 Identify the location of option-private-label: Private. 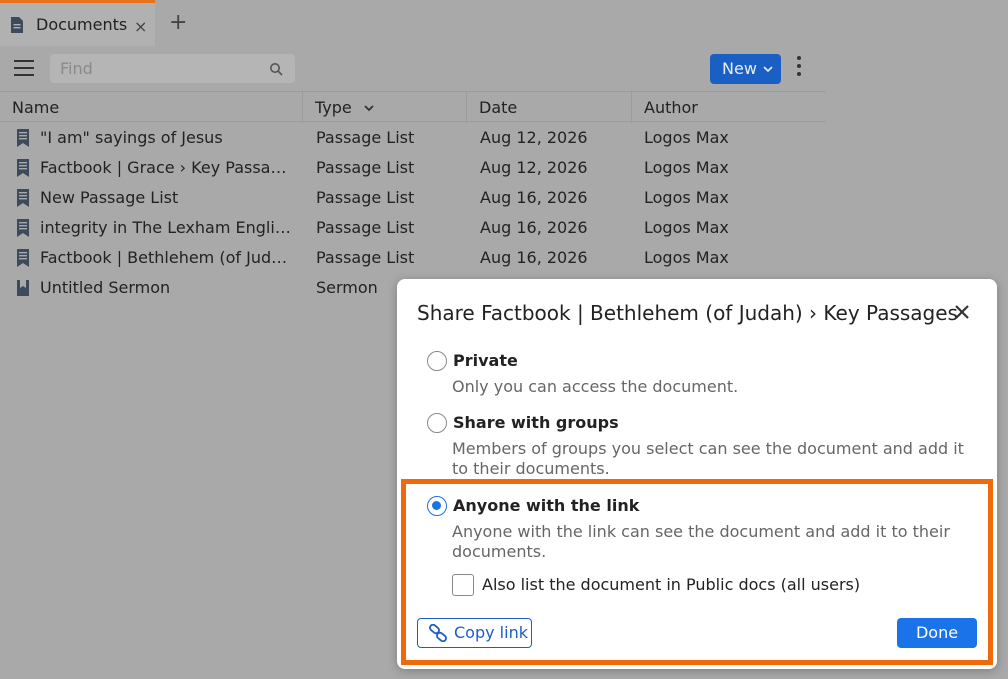
(485, 360).